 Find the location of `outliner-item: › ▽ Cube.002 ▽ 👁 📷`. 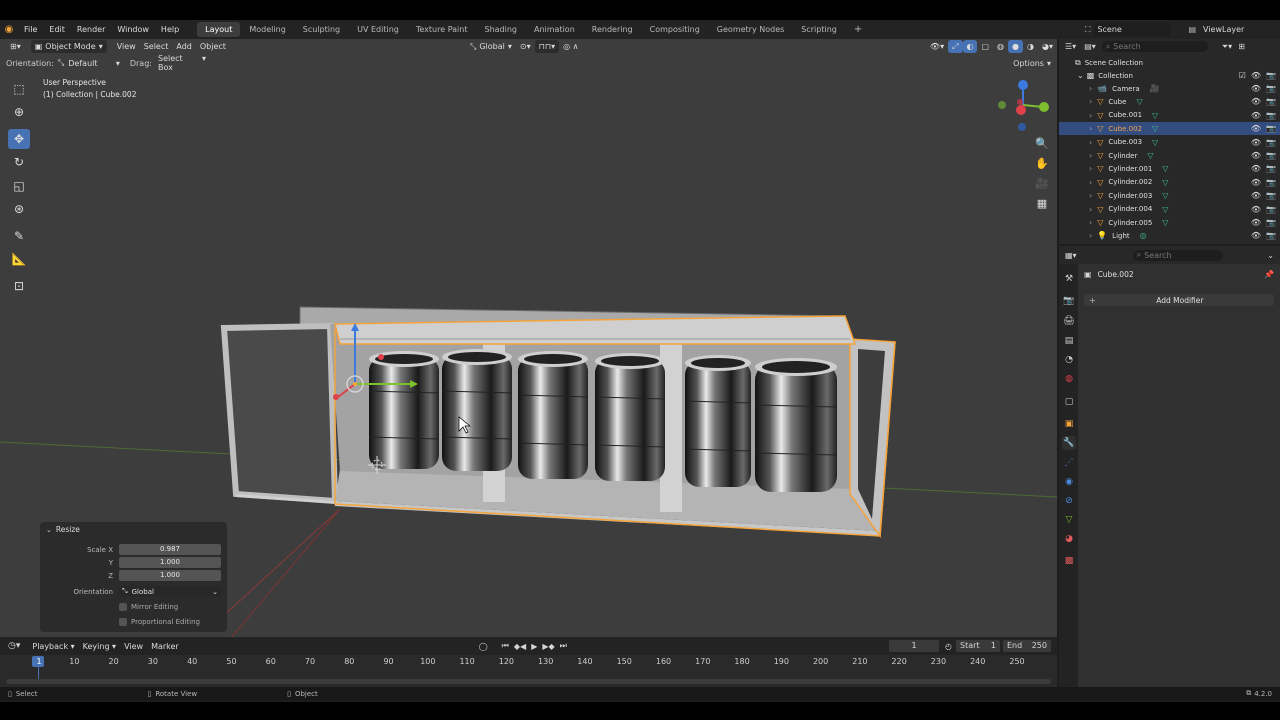

outliner-item: › ▽ Cube.002 ▽ 👁 📷 is located at coordinates (1169, 129).